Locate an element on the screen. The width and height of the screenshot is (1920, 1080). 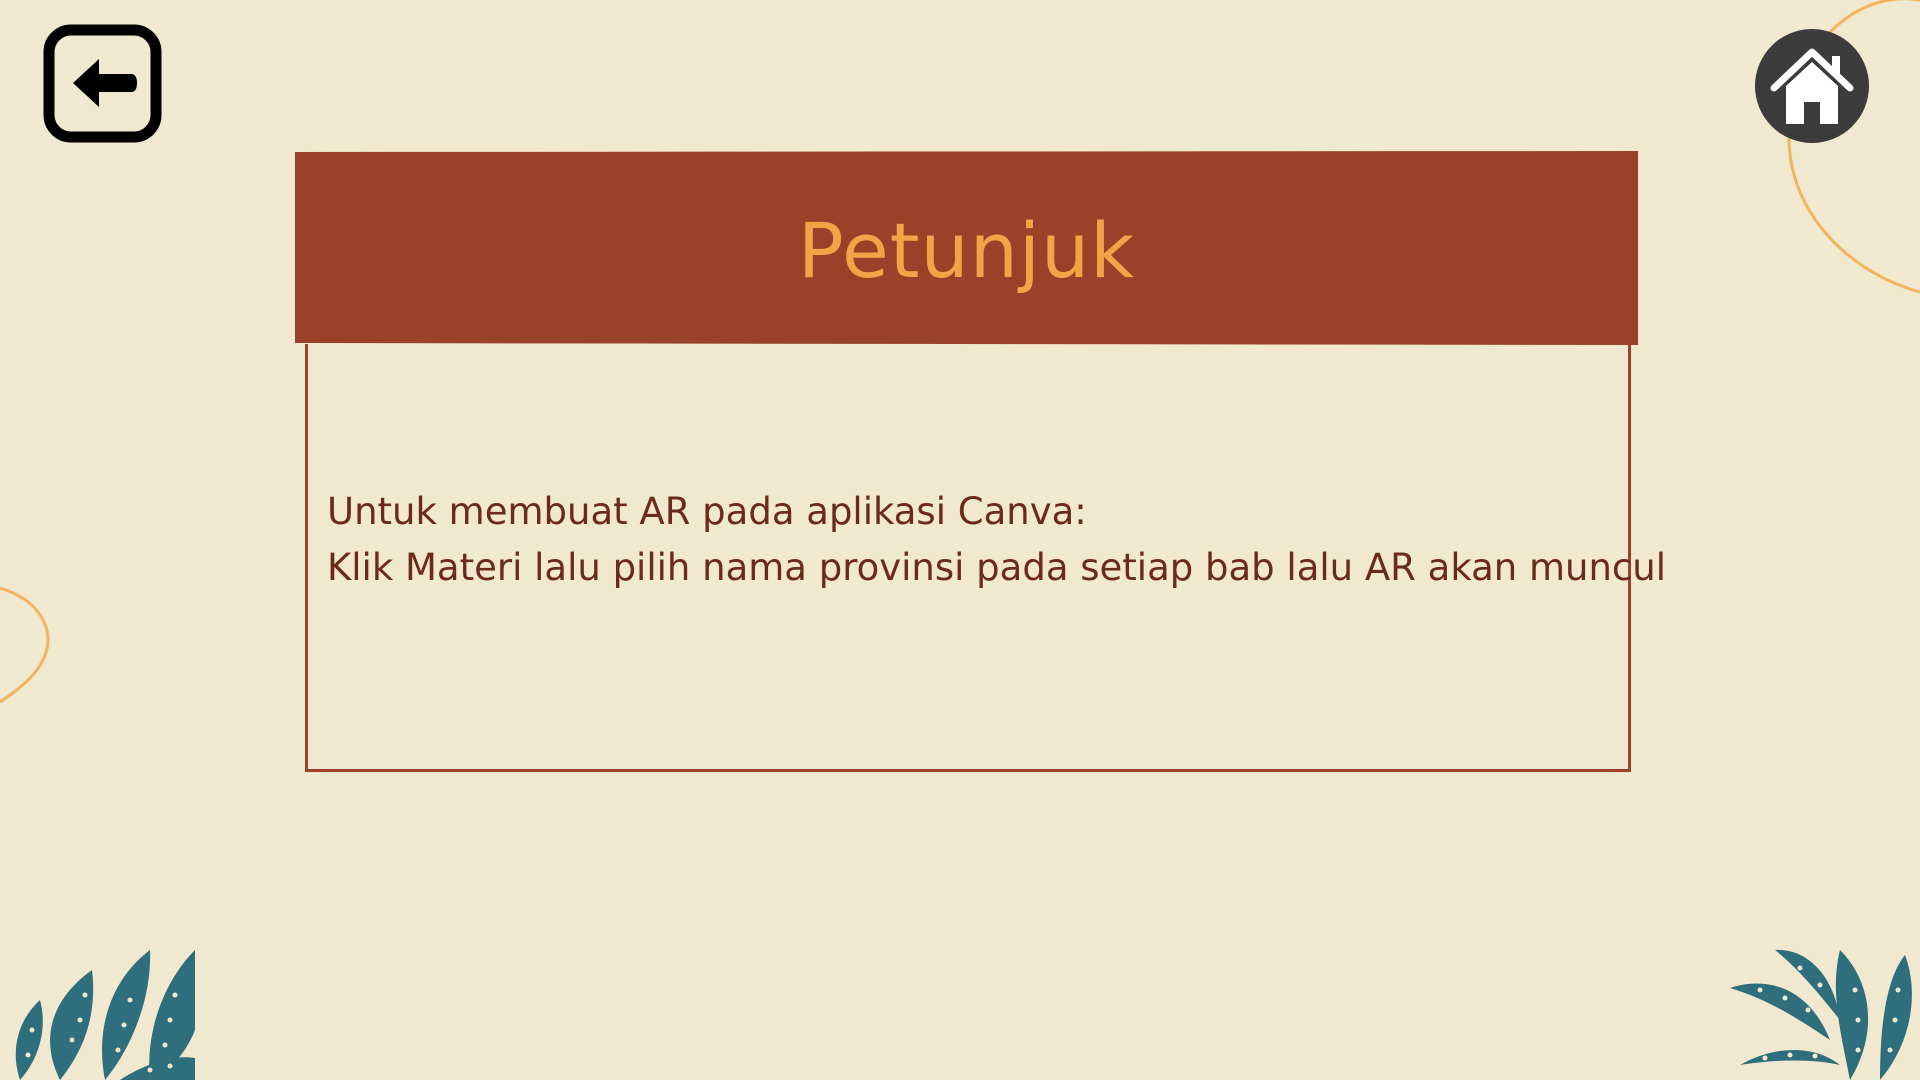
arrow-left-icon is located at coordinates (102, 83).